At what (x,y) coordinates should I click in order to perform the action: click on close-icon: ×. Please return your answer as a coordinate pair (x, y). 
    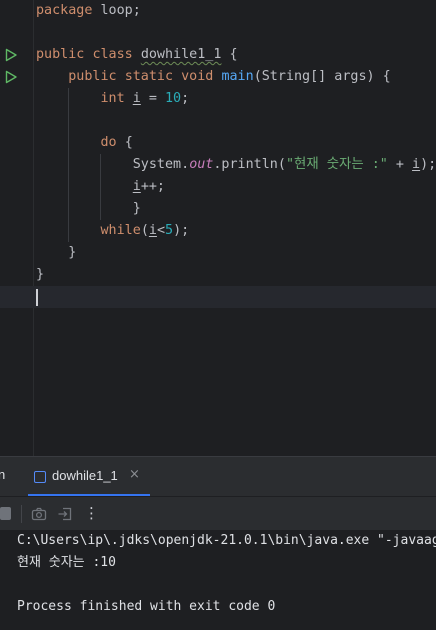
    Looking at the image, I should click on (134, 474).